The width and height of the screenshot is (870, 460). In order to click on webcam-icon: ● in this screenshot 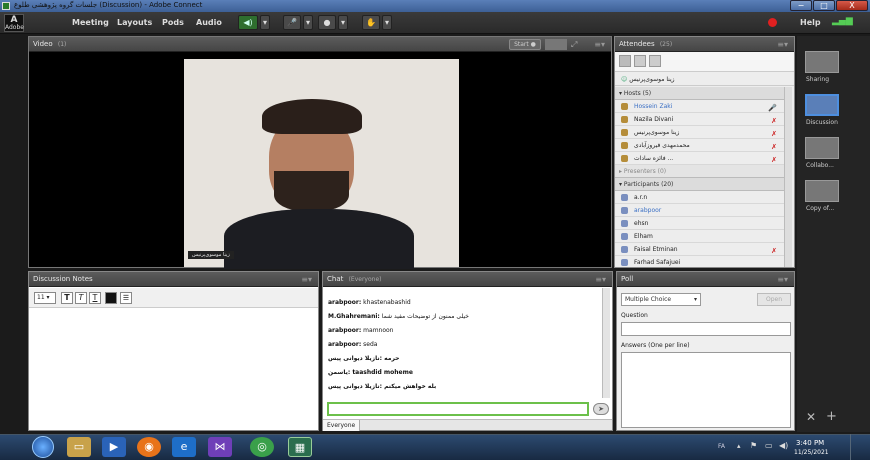, I will do `click(327, 22)`.